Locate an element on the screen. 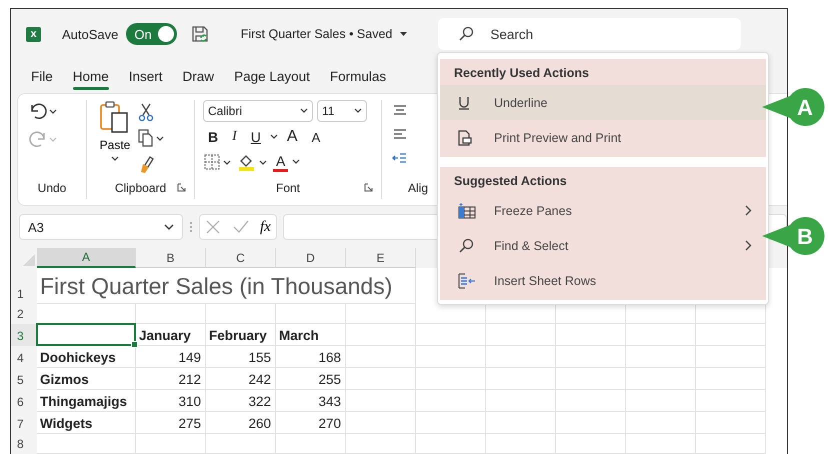 The height and width of the screenshot is (454, 828). ribbon-tab: Home is located at coordinates (90, 76).